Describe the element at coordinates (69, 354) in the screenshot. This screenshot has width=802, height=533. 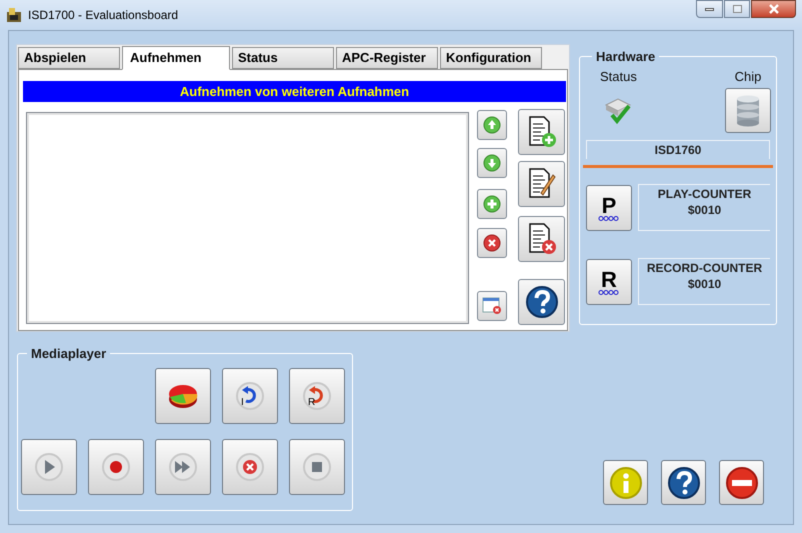
I see `group-title: Mediaplayer` at that location.